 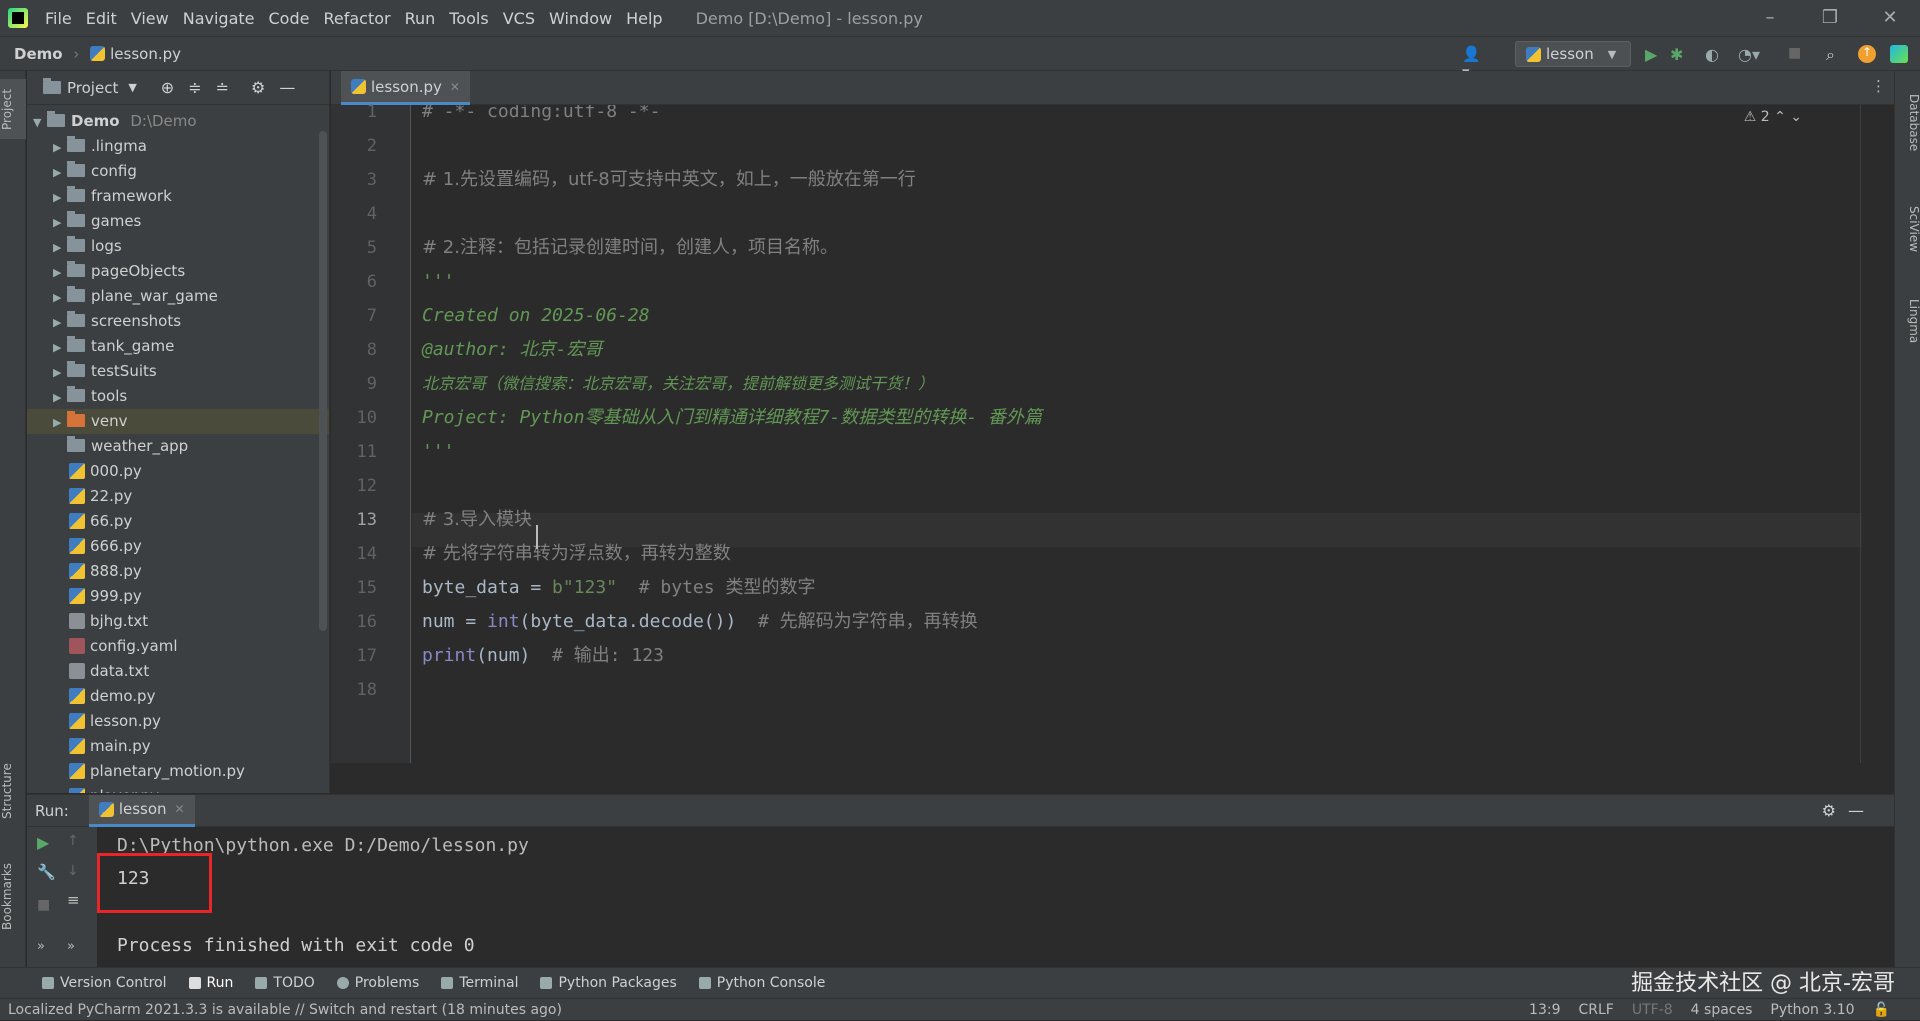 What do you see at coordinates (46, 872) in the screenshot?
I see `wrench-icon: 🔧` at bounding box center [46, 872].